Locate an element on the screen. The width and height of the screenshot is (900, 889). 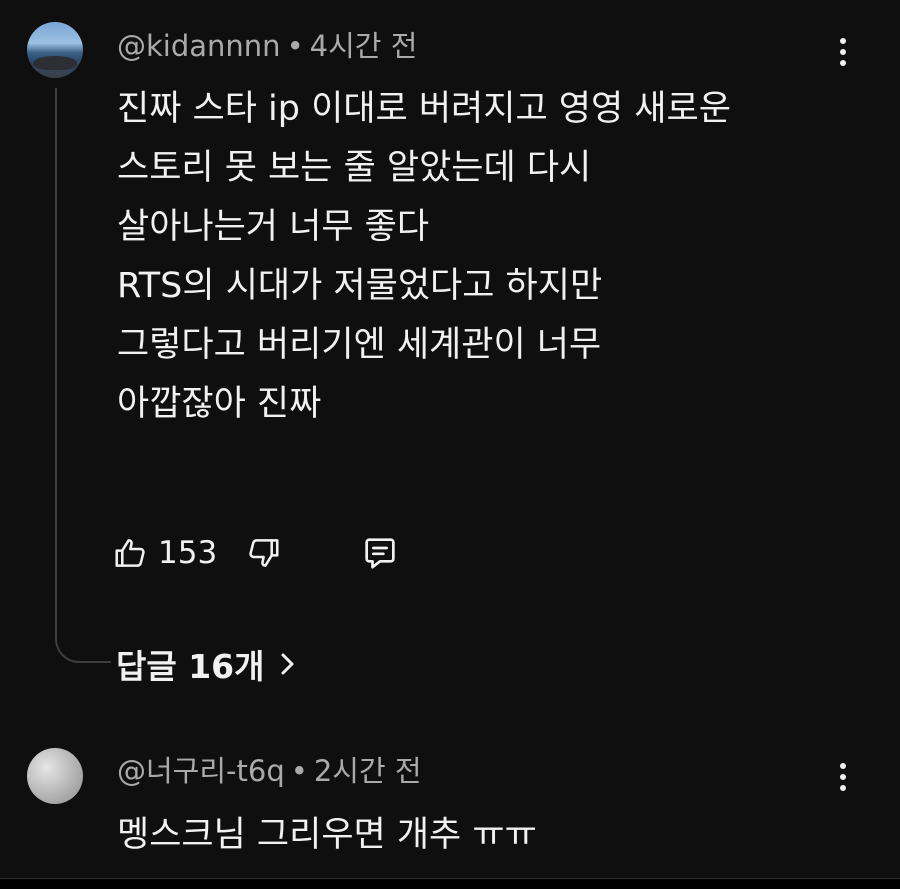
comment-line: RTS의 시대가 저물었다고 하지만 is located at coordinates (360, 286).